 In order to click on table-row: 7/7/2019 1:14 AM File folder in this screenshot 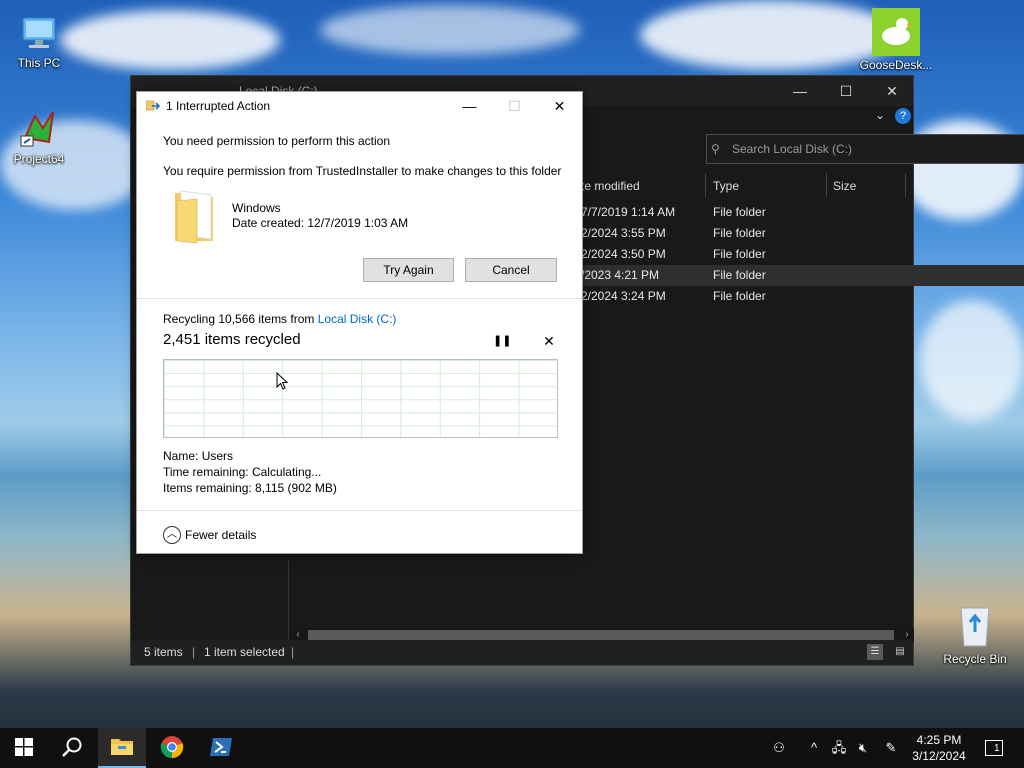, I will do `click(802, 212)`.